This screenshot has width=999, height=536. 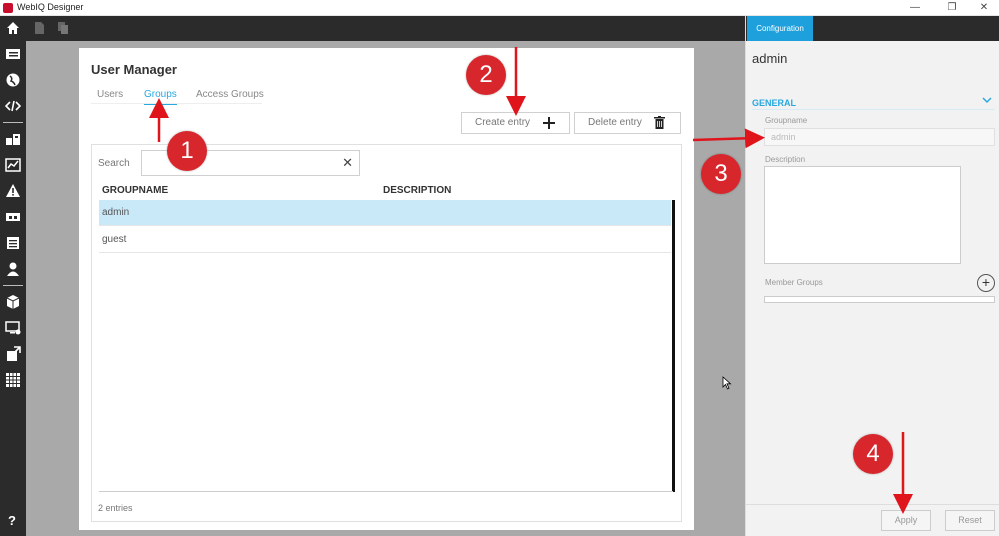 What do you see at coordinates (13, 80) in the screenshot?
I see `globe-icon` at bounding box center [13, 80].